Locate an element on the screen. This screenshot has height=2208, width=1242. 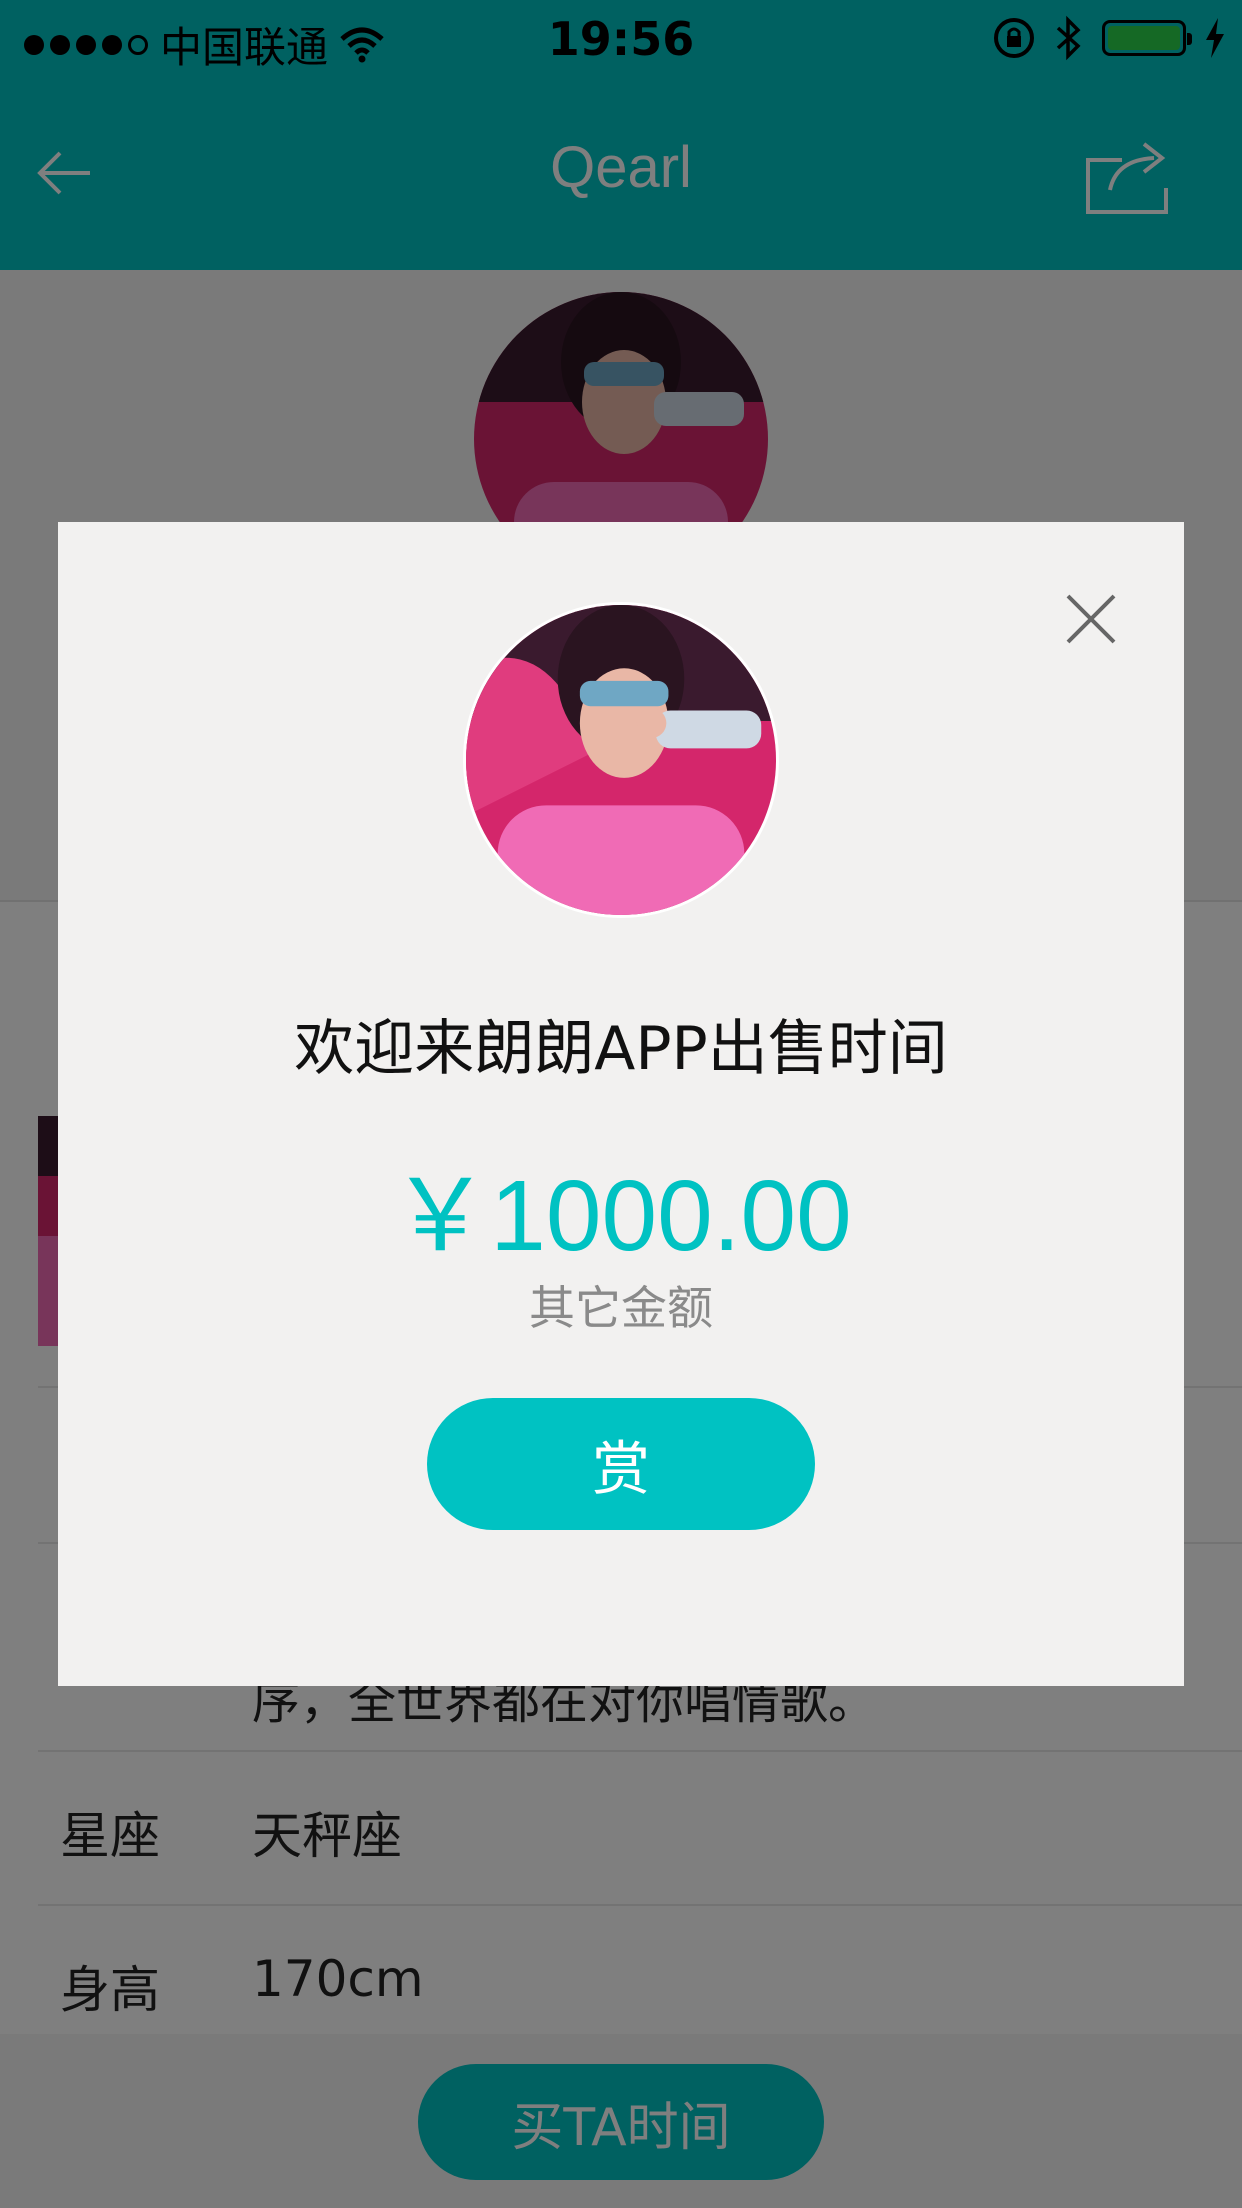
dialog-title: 欢迎来朗朗APP出售时间 is located at coordinates (621, 1049).